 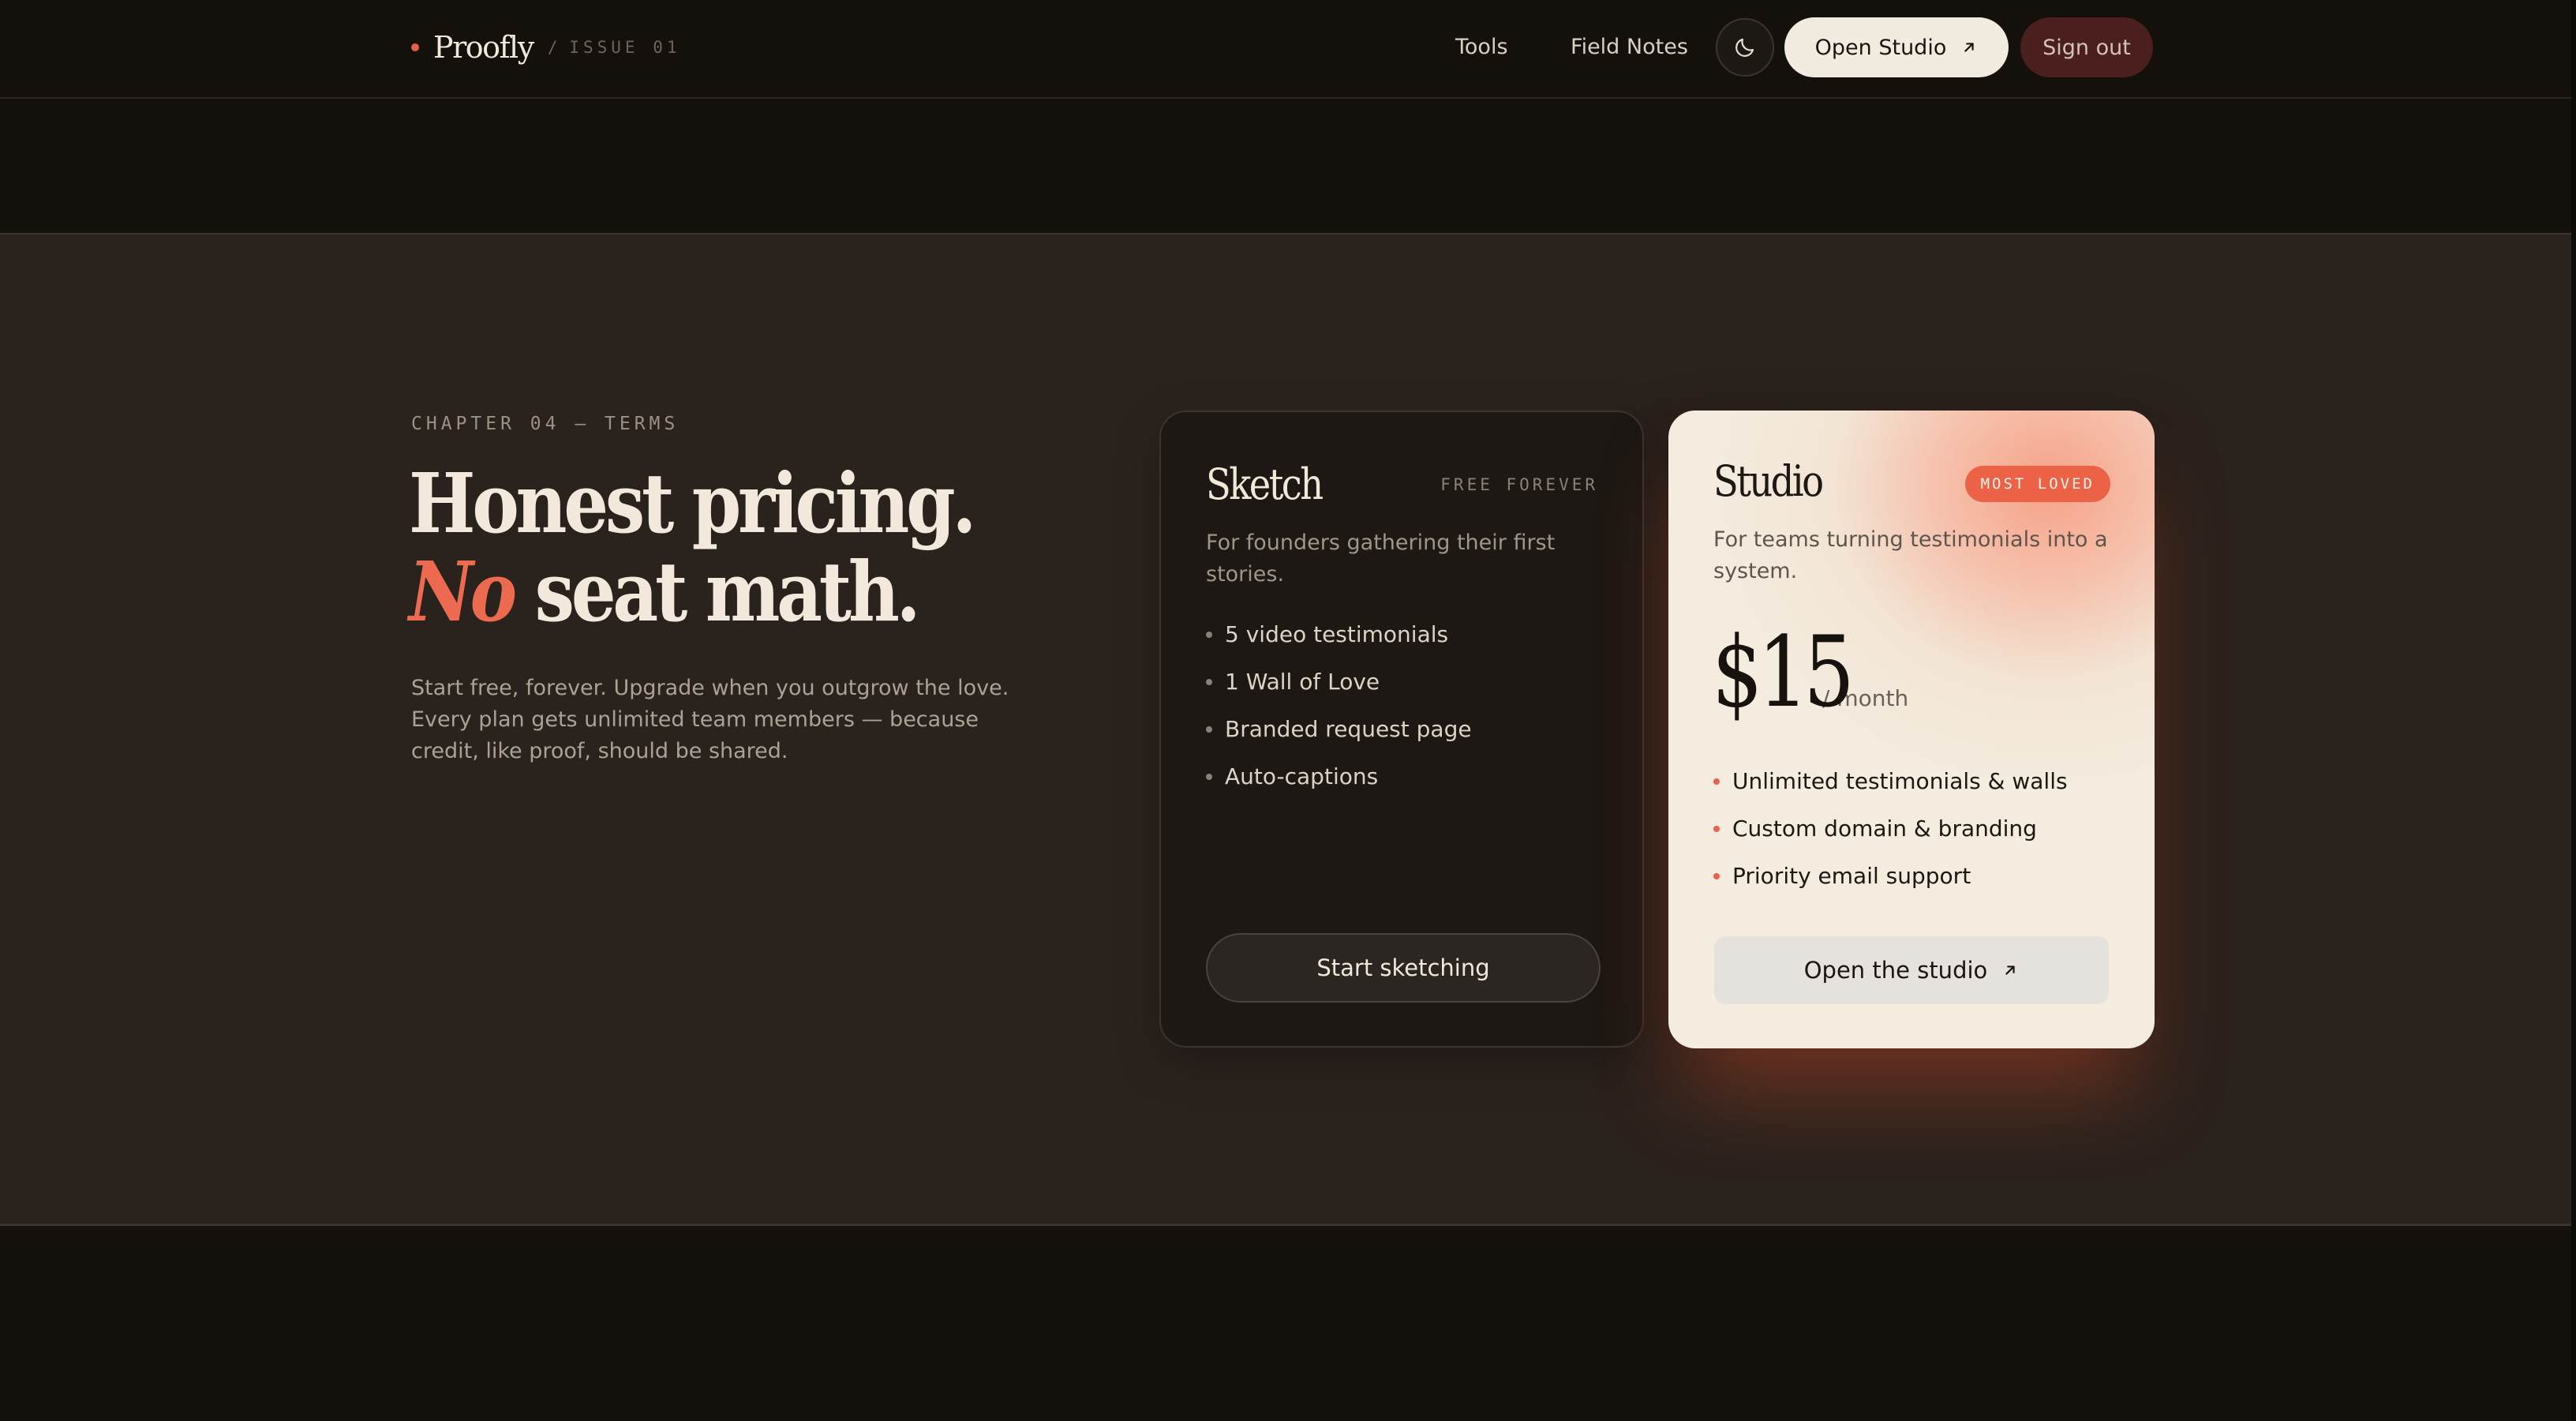 I want to click on feature-label: 5 video testimonials, so click(x=1337, y=634).